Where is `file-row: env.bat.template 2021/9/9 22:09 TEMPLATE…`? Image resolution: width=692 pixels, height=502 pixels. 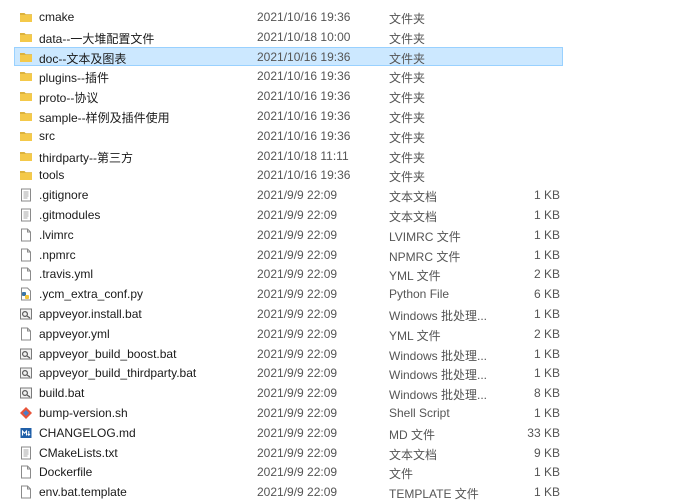 file-row: env.bat.template 2021/9/9 22:09 TEMPLATE… is located at coordinates (288, 492).